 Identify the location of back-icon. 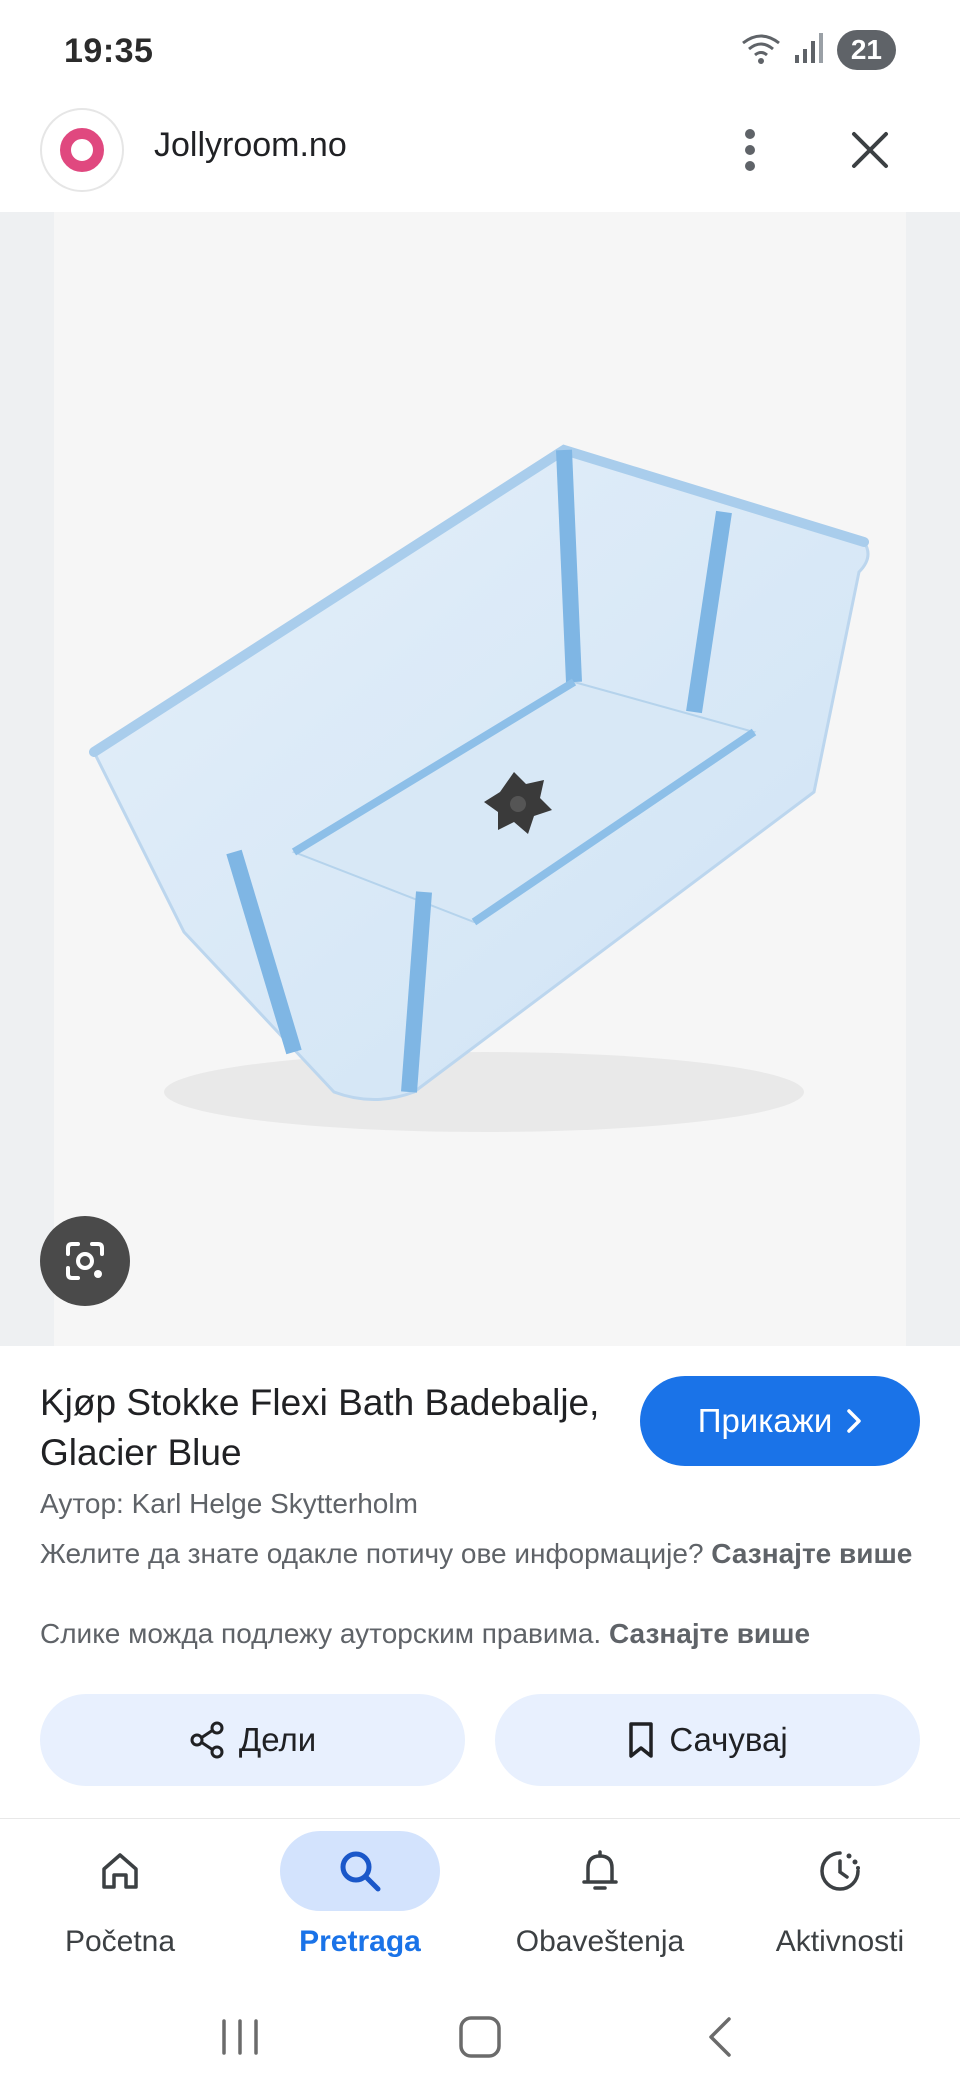
(720, 2037).